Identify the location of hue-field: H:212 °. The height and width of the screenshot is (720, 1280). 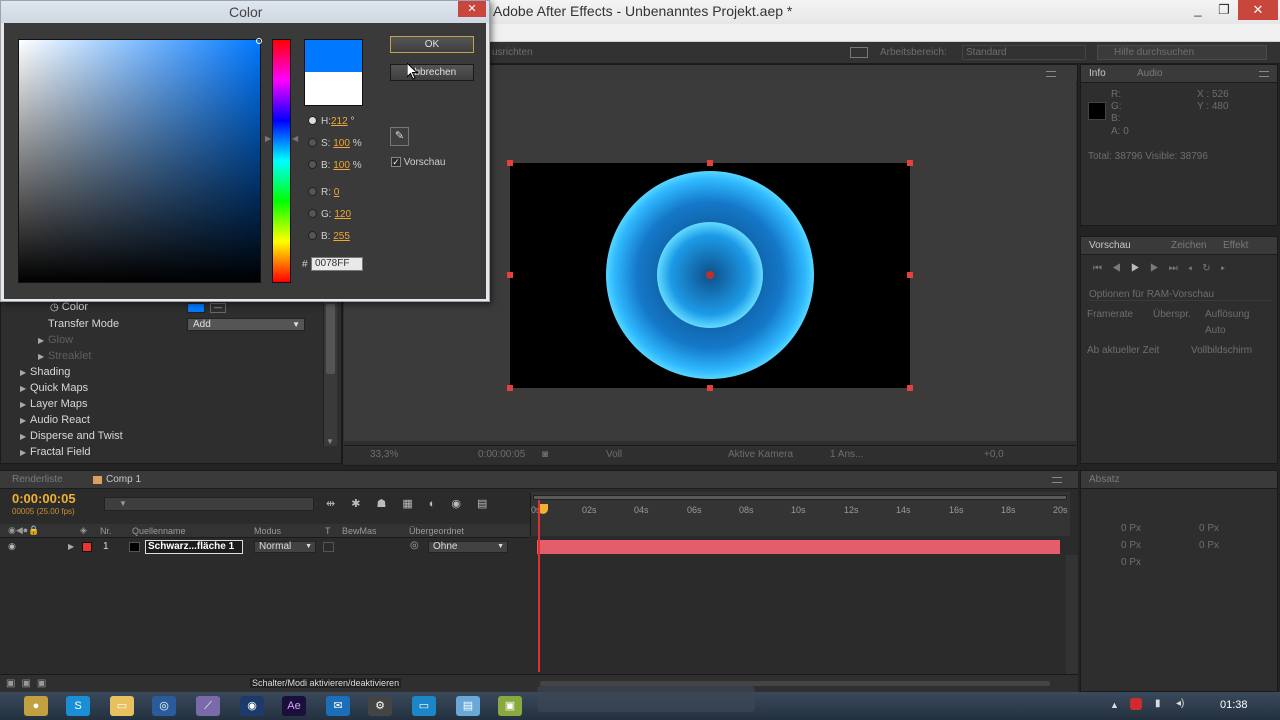
(331, 121).